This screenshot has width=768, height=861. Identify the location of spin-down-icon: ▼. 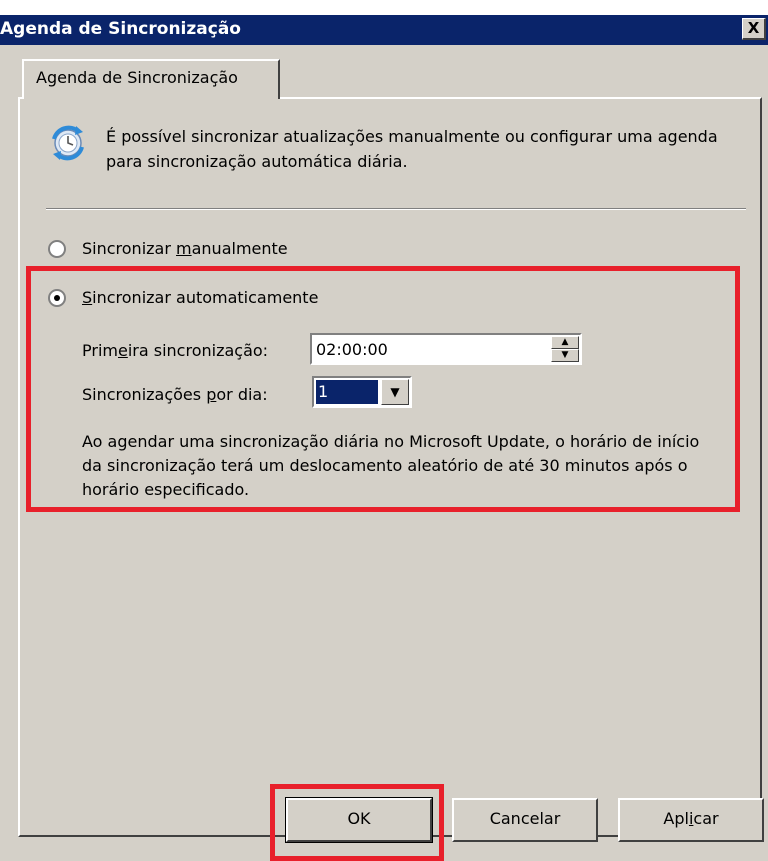
(565, 355).